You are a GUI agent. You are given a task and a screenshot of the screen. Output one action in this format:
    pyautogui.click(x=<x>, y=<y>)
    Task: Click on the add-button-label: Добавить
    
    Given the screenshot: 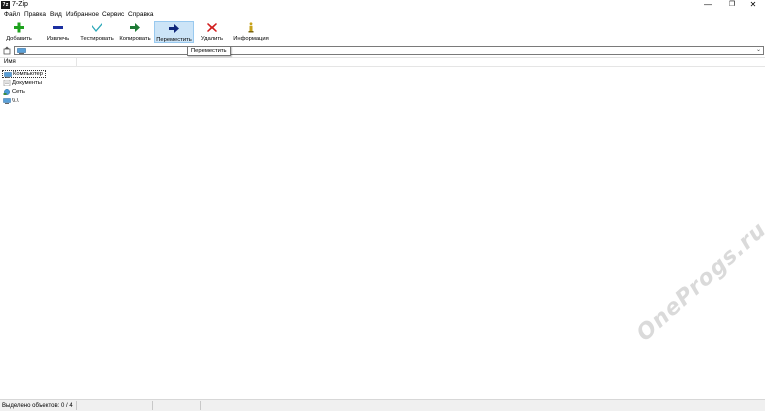 What is the action you would take?
    pyautogui.click(x=19, y=39)
    